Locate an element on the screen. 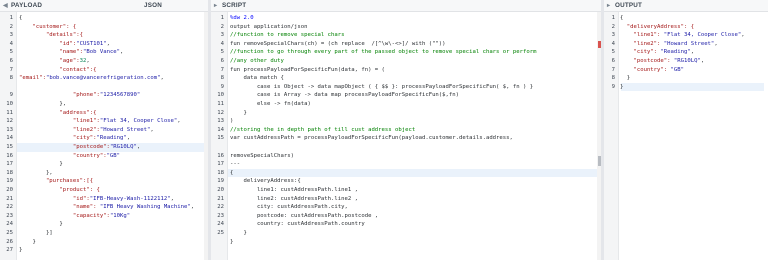 This screenshot has height=260, width=768. code-token: %dw 2.0 is located at coordinates (242, 18).